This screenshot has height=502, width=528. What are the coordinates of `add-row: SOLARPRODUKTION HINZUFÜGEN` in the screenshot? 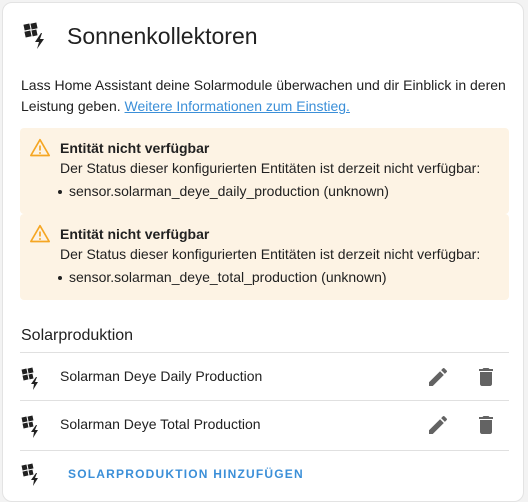 It's located at (264, 474).